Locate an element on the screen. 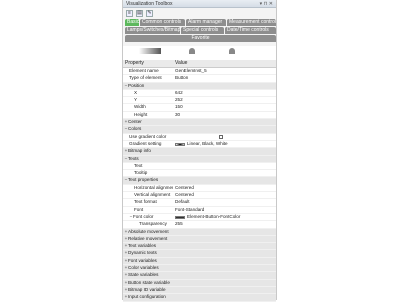 This screenshot has width=400, height=302. property-name: Type of element is located at coordinates (148, 78).